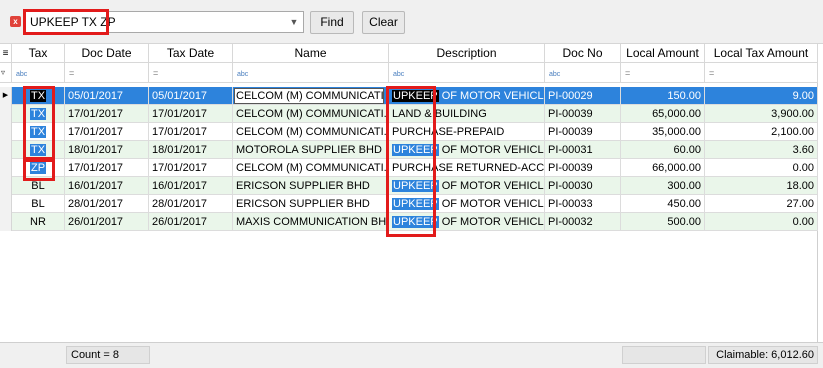 Image resolution: width=823 pixels, height=368 pixels. What do you see at coordinates (108, 355) in the screenshot?
I see `row-count: Count = 8` at bounding box center [108, 355].